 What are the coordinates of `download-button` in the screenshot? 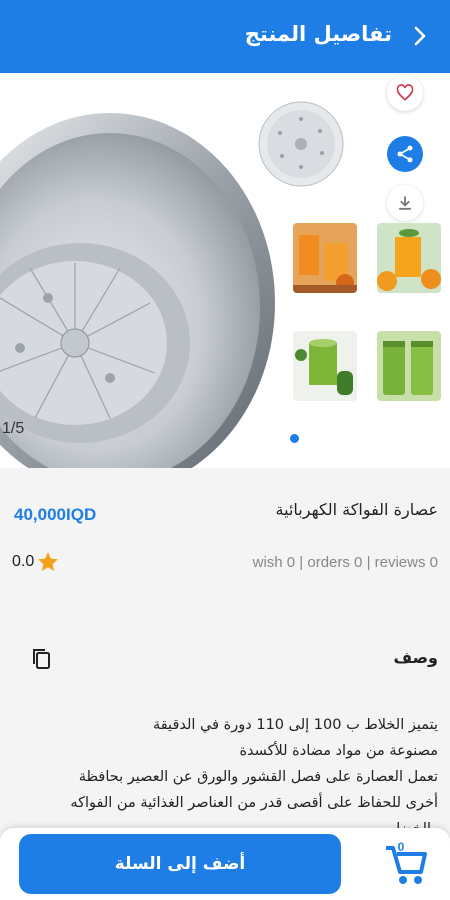 It's located at (405, 203).